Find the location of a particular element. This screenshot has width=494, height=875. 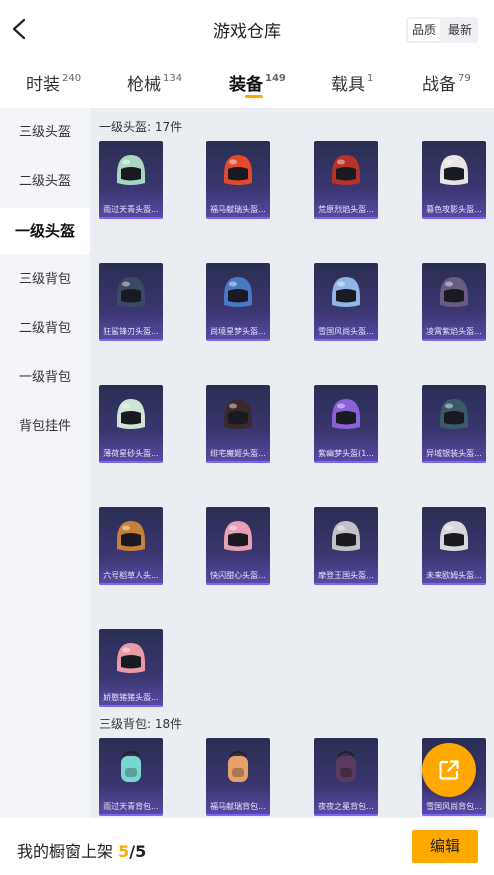

sidebar-item-level1-backpack: 一级背包 is located at coordinates (45, 378).